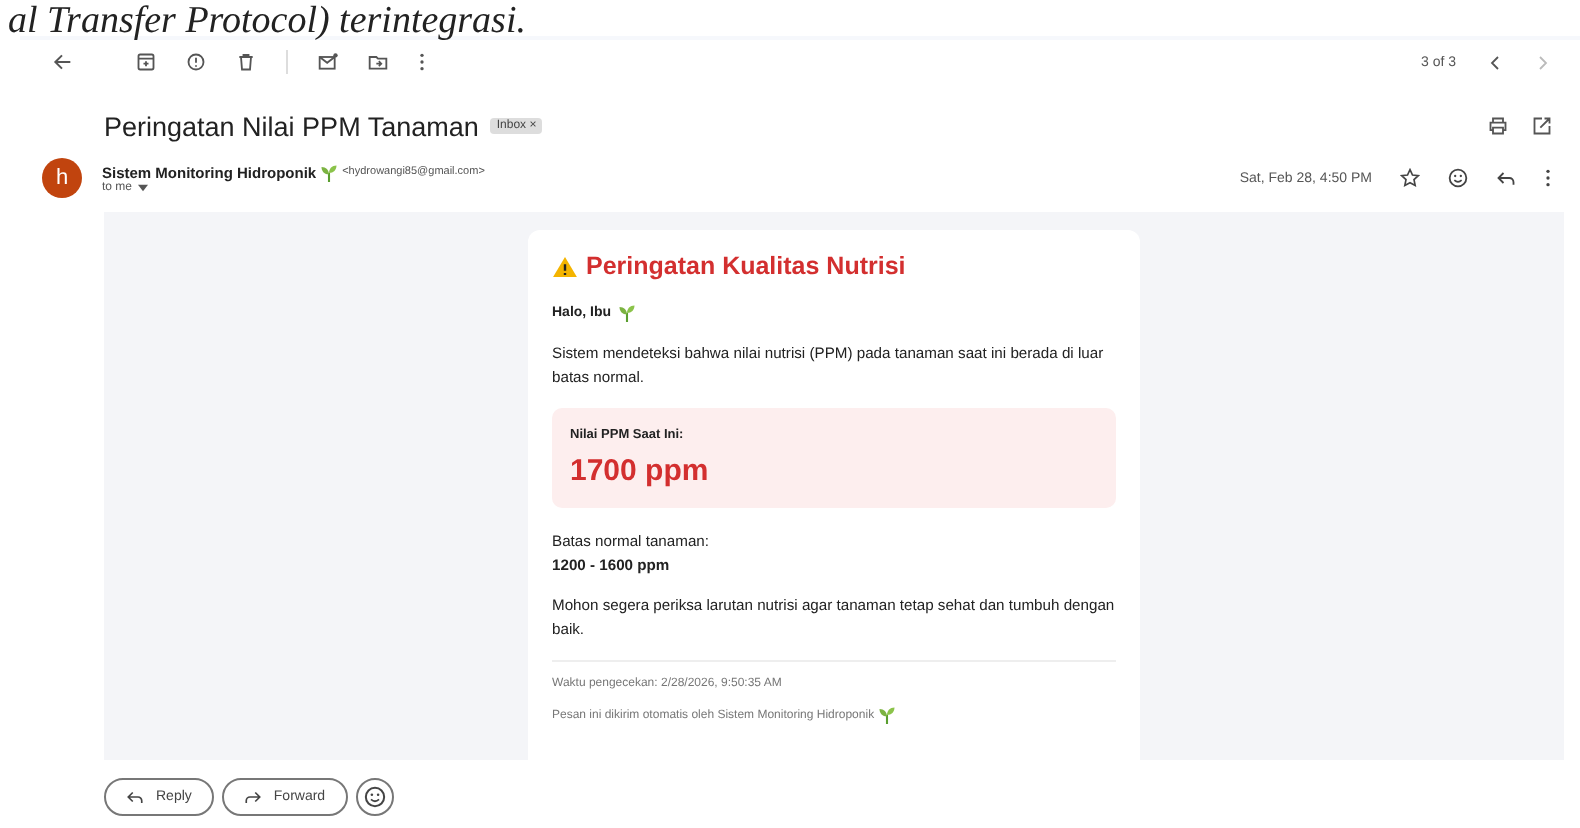 The height and width of the screenshot is (828, 1580). Describe the element at coordinates (62, 62) in the screenshot. I see `back-arrow-icon` at that location.